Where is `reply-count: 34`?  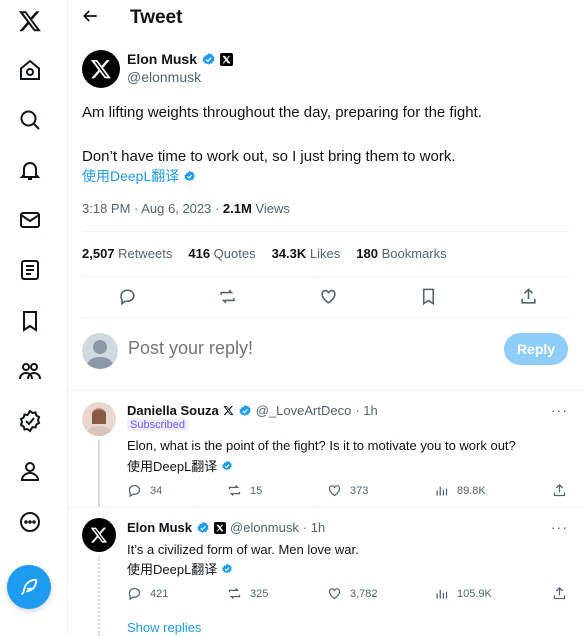
reply-count: 34 is located at coordinates (156, 490).